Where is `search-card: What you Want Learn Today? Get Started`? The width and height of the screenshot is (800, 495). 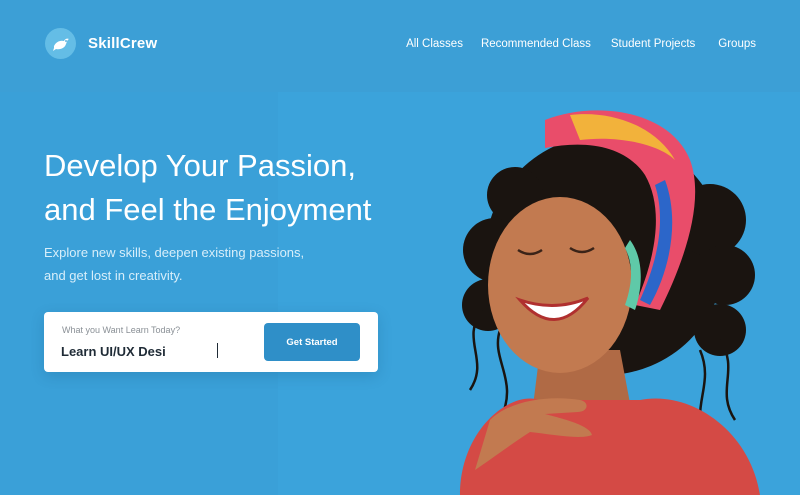 search-card: What you Want Learn Today? Get Started is located at coordinates (211, 342).